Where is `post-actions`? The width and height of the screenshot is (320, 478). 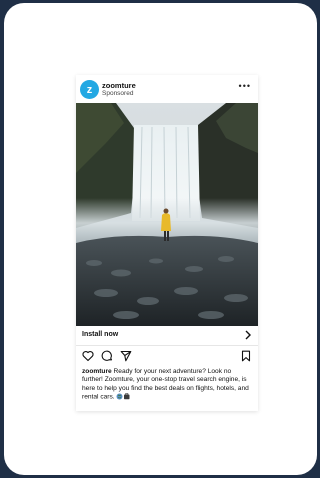
post-actions is located at coordinates (167, 357).